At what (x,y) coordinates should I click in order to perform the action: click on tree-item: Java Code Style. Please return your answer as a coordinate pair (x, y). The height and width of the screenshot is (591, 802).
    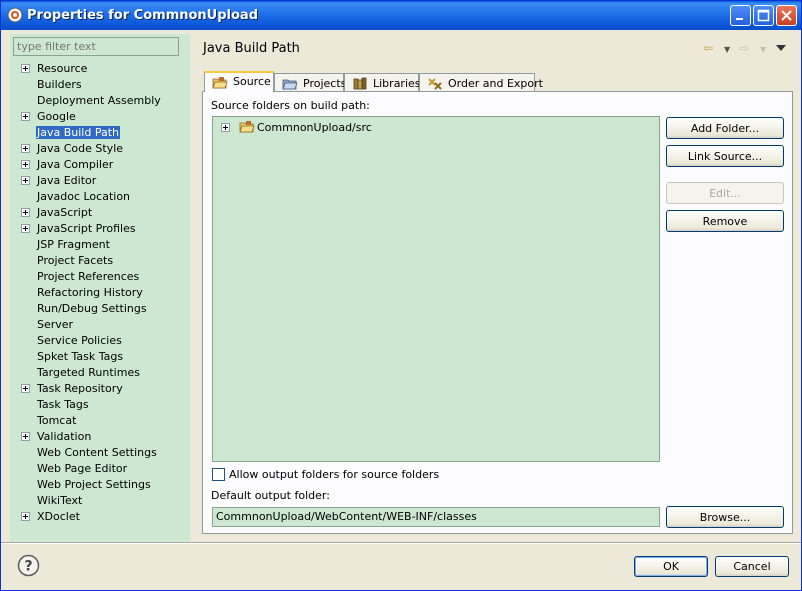
    Looking at the image, I should click on (100, 149).